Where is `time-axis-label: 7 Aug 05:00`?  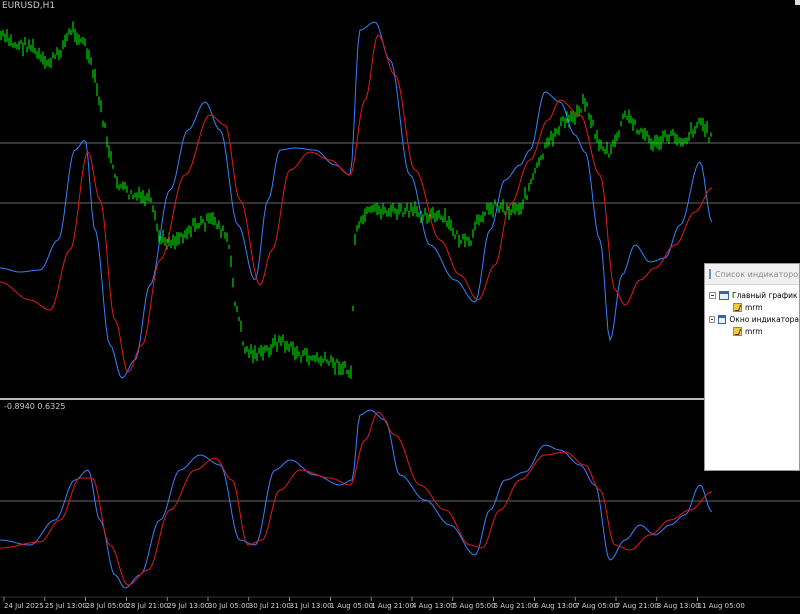 time-axis-label: 7 Aug 05:00 is located at coordinates (596, 606).